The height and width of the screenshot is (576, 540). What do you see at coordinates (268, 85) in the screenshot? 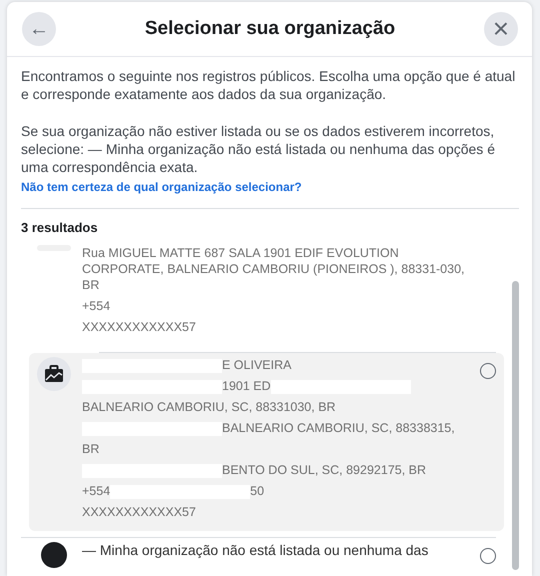
I see `intro-paragraph: Encontramos o seguinte nos registros públicos. Escolha uma opção que é atual e corresponde exatamente aos dados da sua organização.` at bounding box center [268, 85].